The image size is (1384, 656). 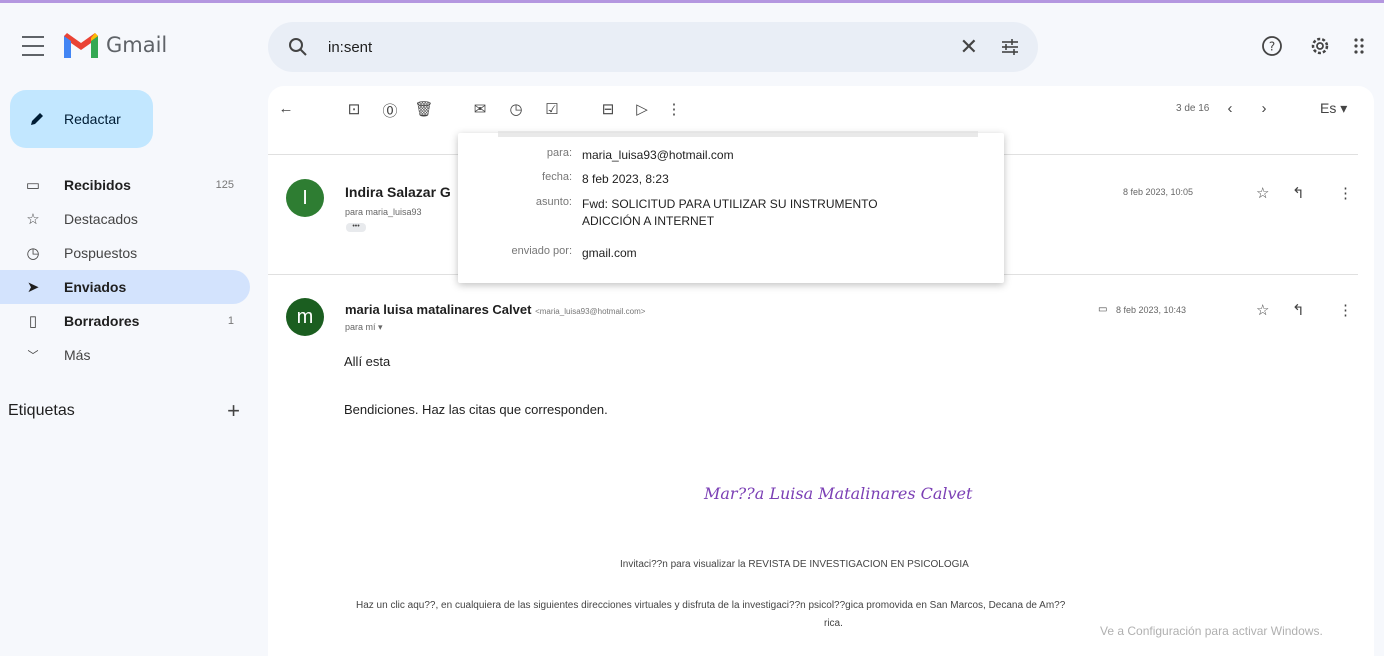 What do you see at coordinates (557, 177) in the screenshot?
I see `details-key: fecha:` at bounding box center [557, 177].